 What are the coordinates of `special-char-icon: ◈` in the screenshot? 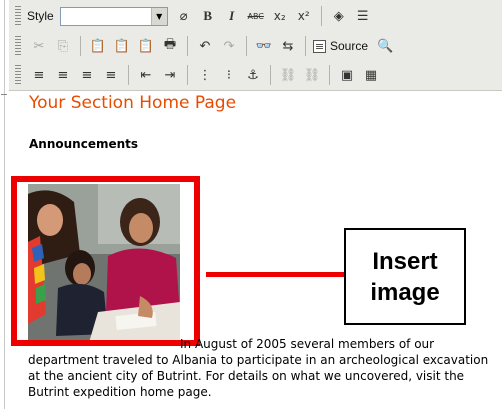 It's located at (339, 16).